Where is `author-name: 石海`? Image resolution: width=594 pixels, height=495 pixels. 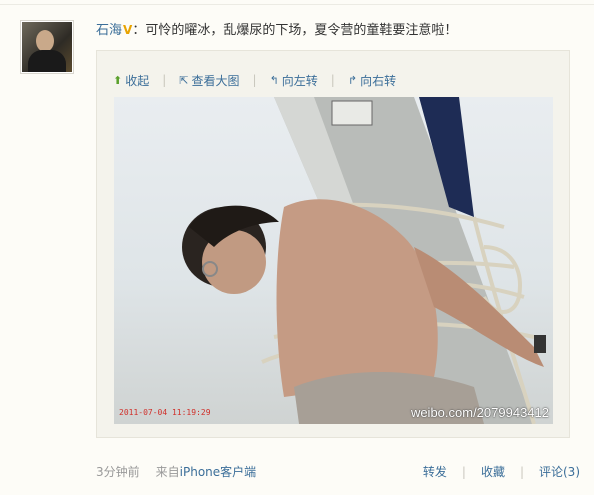 author-name: 石海 is located at coordinates (109, 30).